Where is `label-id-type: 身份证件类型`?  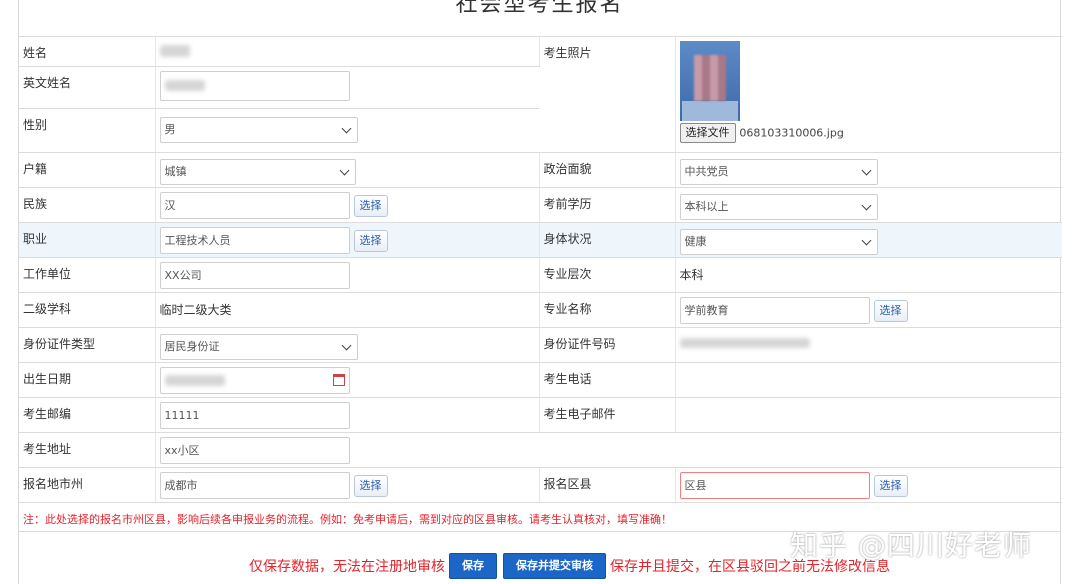
label-id-type: 身份证件类型 is located at coordinates (87, 345).